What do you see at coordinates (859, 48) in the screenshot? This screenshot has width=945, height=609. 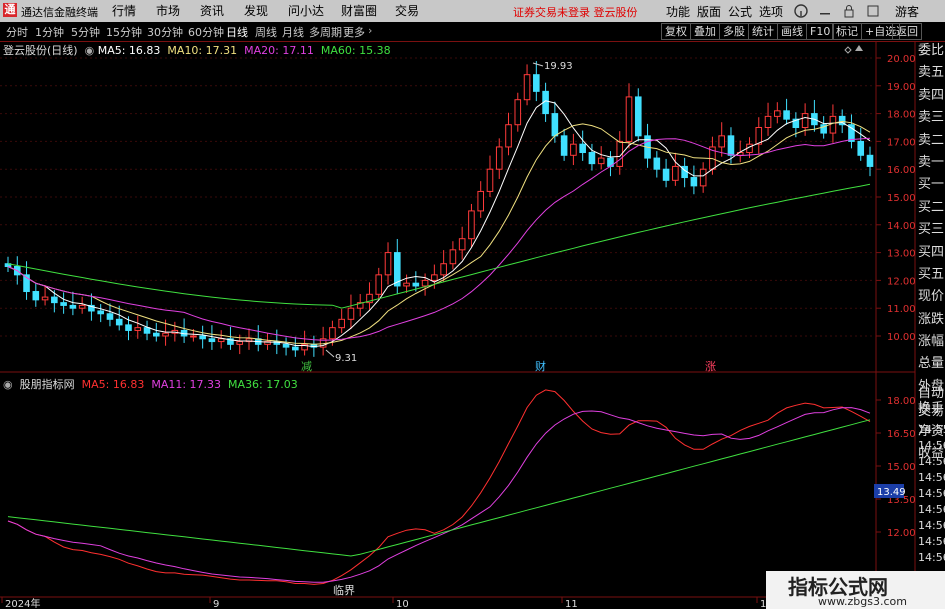 I see `triangle-icon` at bounding box center [859, 48].